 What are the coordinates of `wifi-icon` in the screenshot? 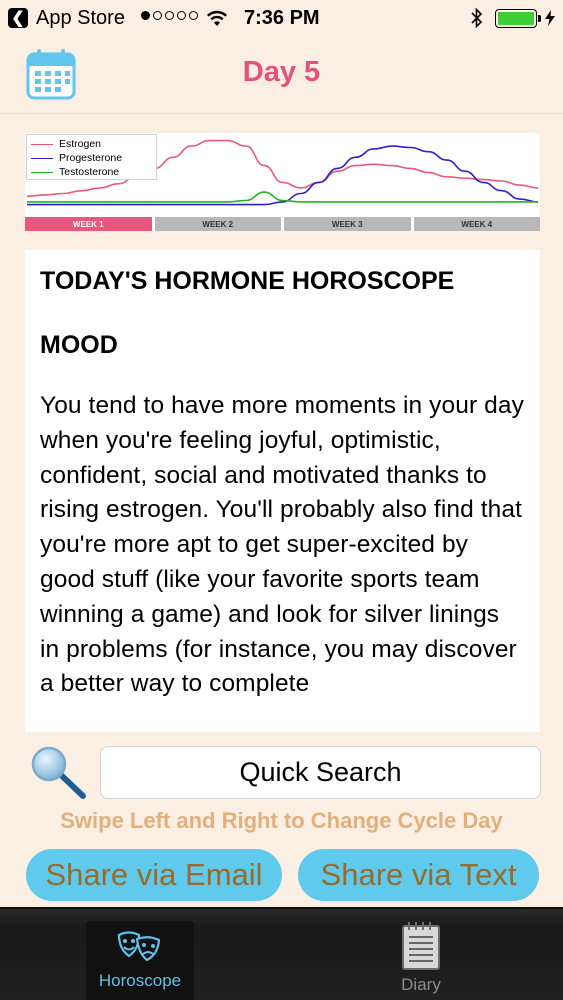 It's located at (217, 18).